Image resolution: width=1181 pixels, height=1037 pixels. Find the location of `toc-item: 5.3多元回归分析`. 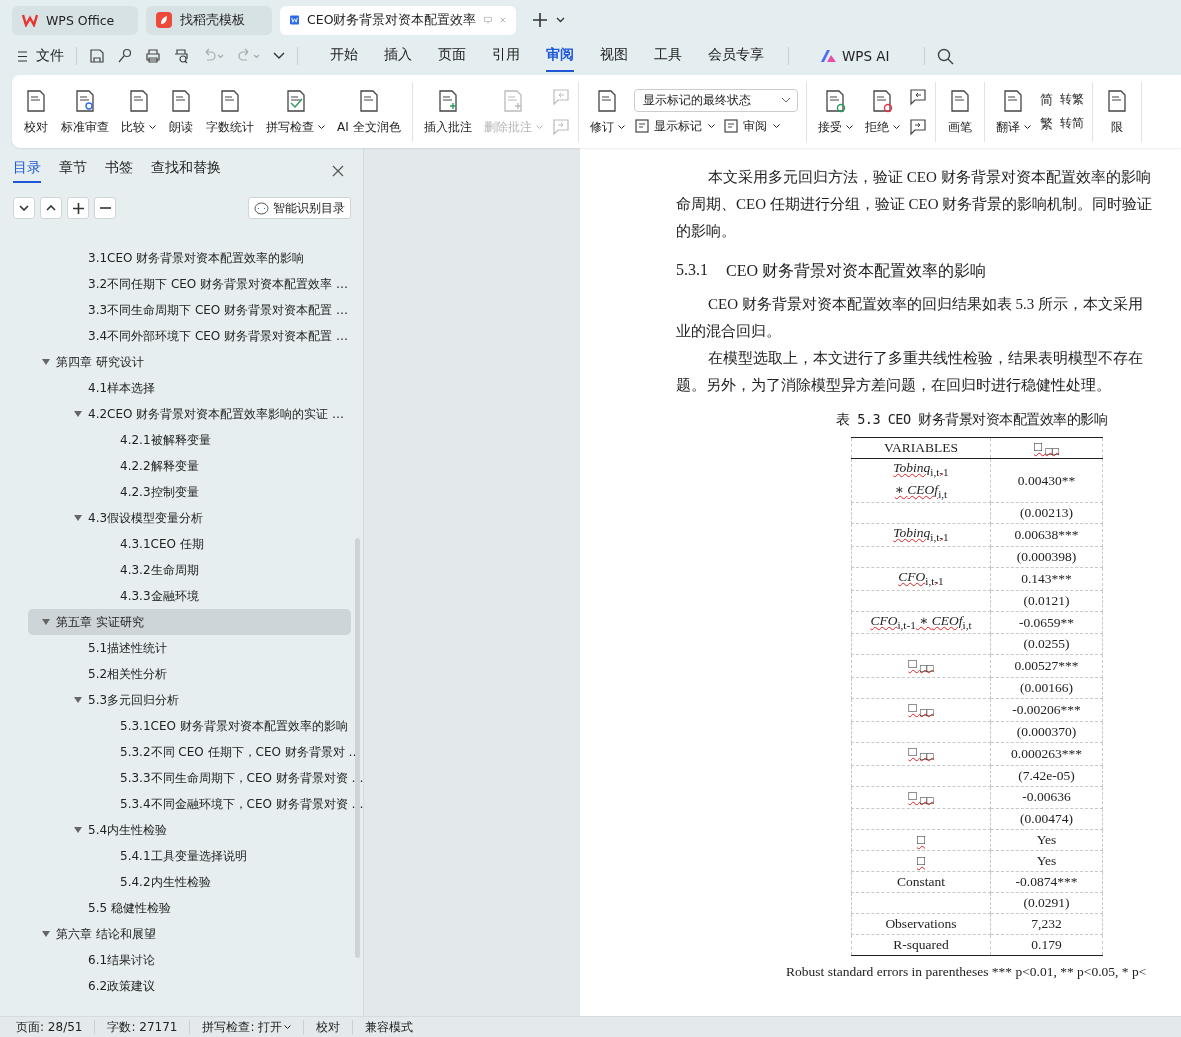

toc-item: 5.3多元回归分析 is located at coordinates (189, 700).